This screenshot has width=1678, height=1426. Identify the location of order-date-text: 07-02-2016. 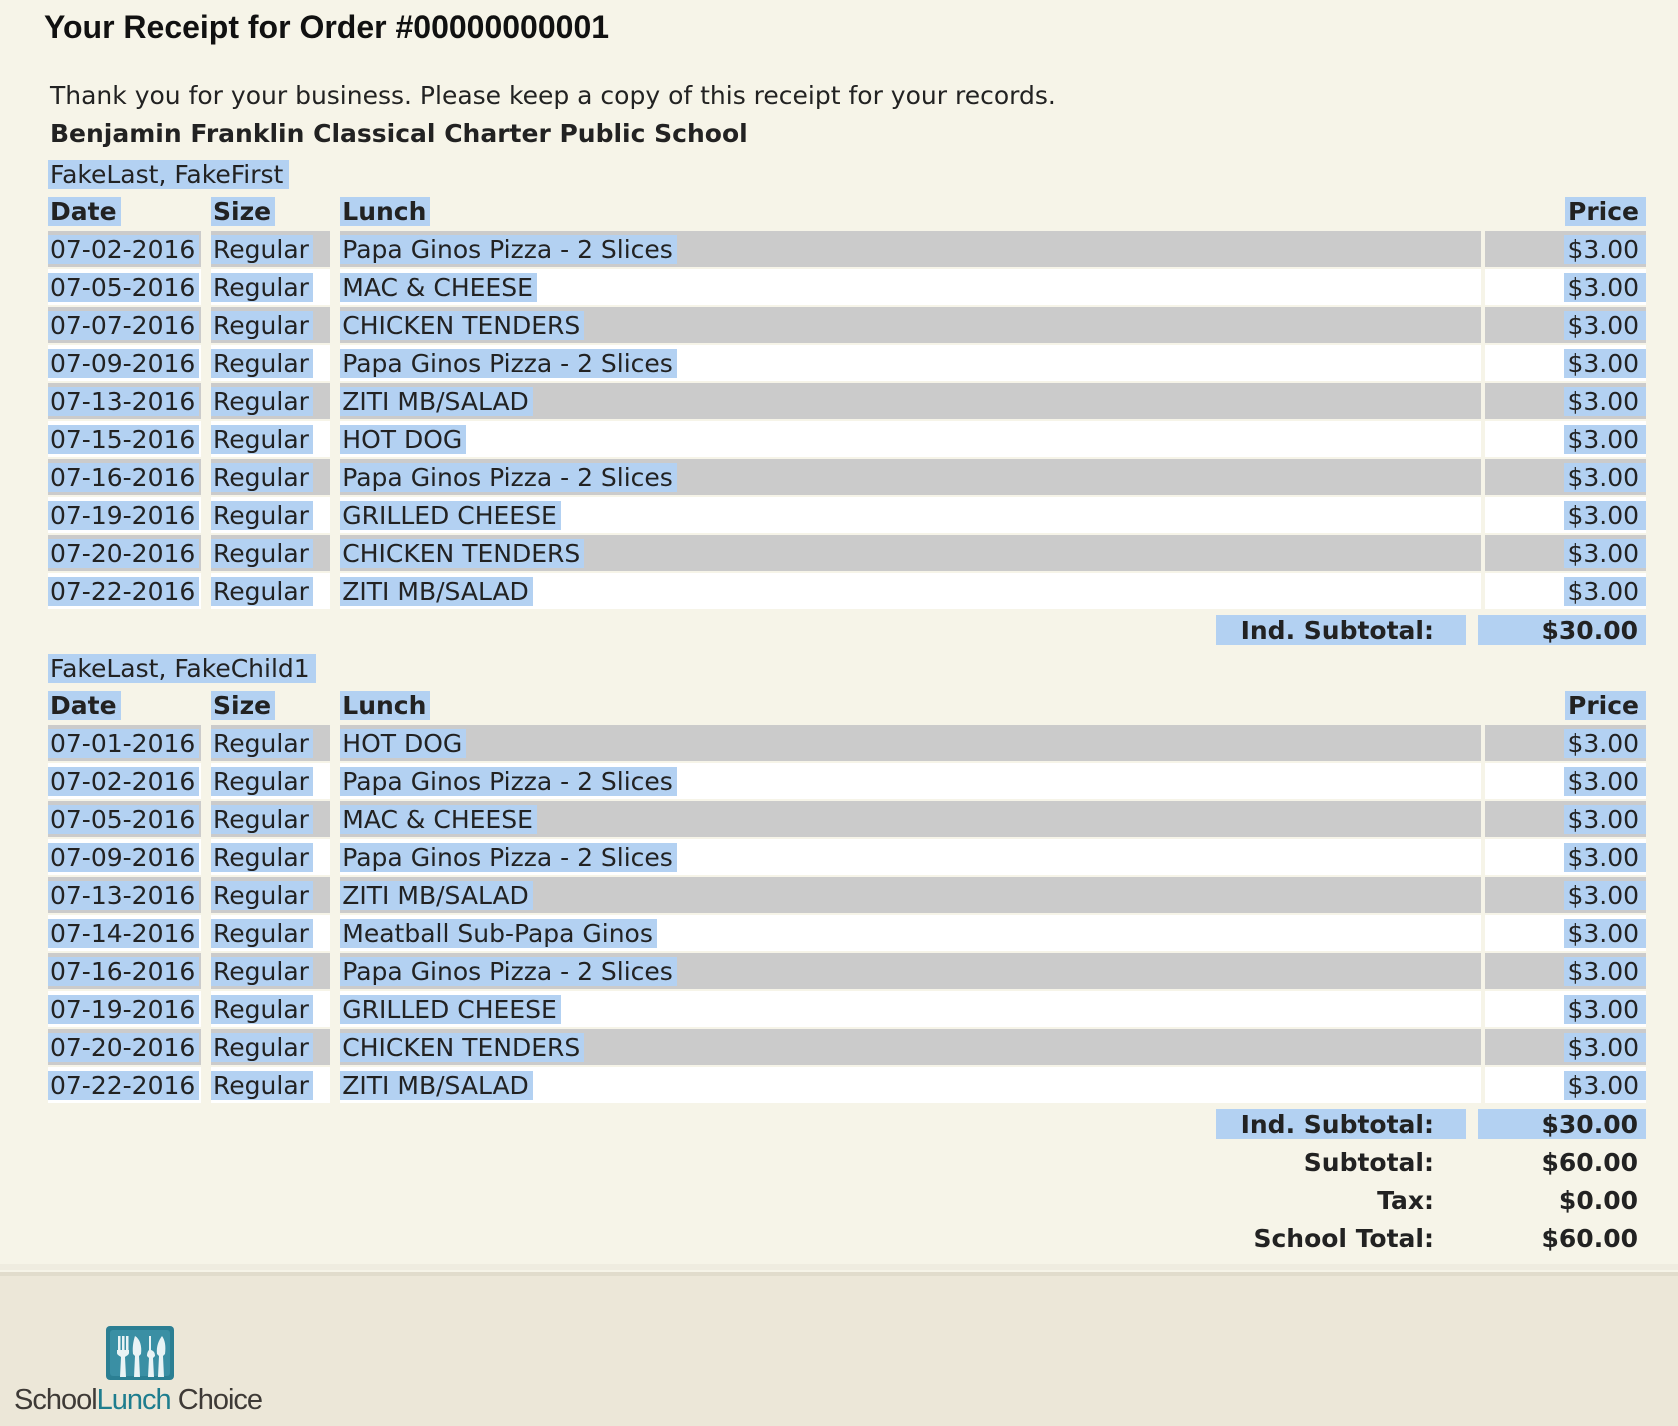
(124, 249).